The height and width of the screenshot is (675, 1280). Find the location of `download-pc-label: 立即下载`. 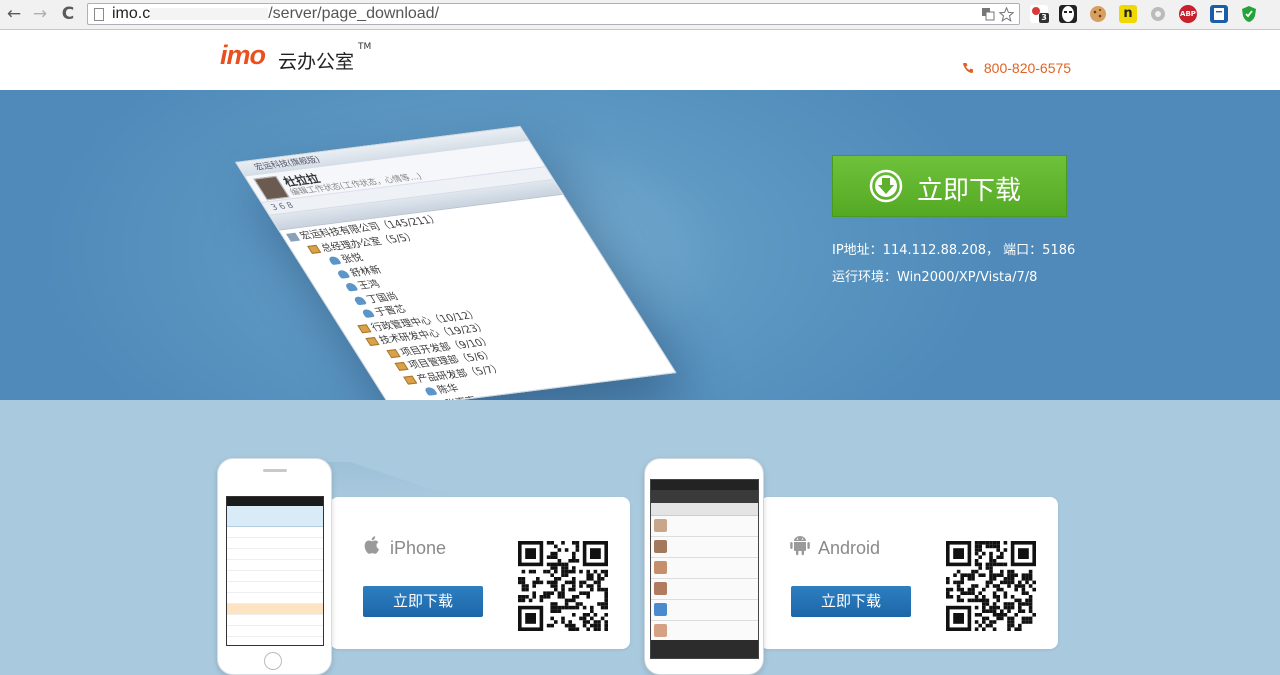

download-pc-label: 立即下载 is located at coordinates (969, 191).